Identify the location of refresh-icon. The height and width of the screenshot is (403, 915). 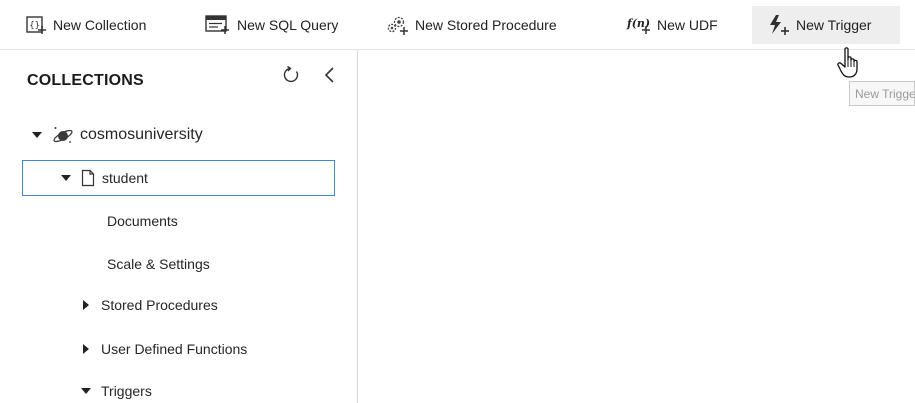
(291, 75).